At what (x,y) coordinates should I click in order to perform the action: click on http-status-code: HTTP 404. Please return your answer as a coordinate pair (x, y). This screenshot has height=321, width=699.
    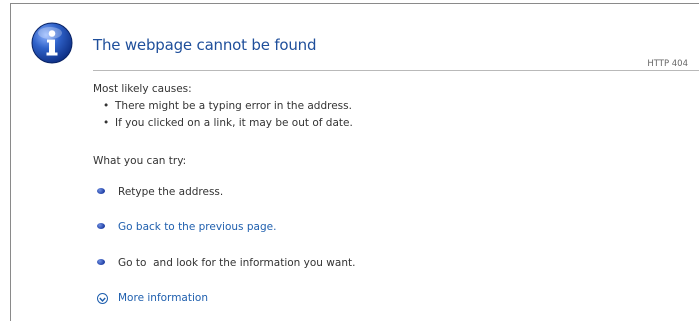
    Looking at the image, I should click on (667, 64).